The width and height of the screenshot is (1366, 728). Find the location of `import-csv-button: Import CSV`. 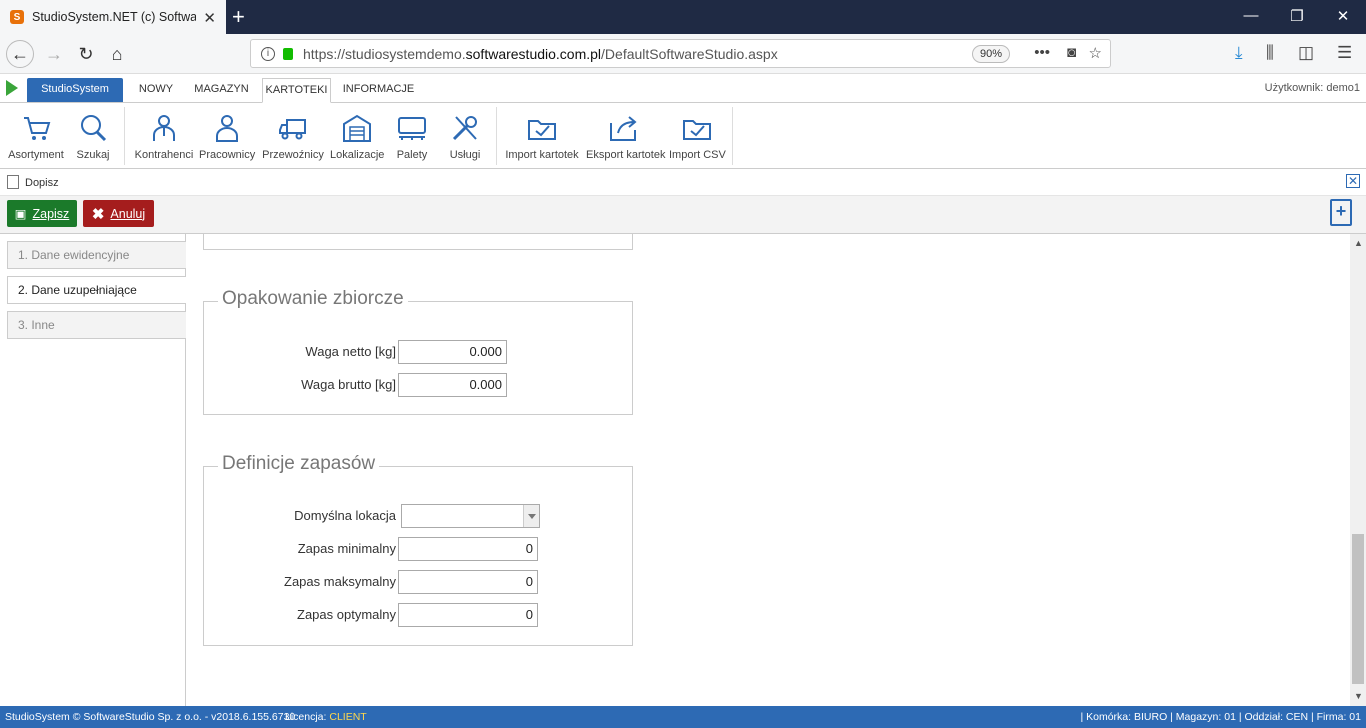

import-csv-button: Import CSV is located at coordinates (697, 136).